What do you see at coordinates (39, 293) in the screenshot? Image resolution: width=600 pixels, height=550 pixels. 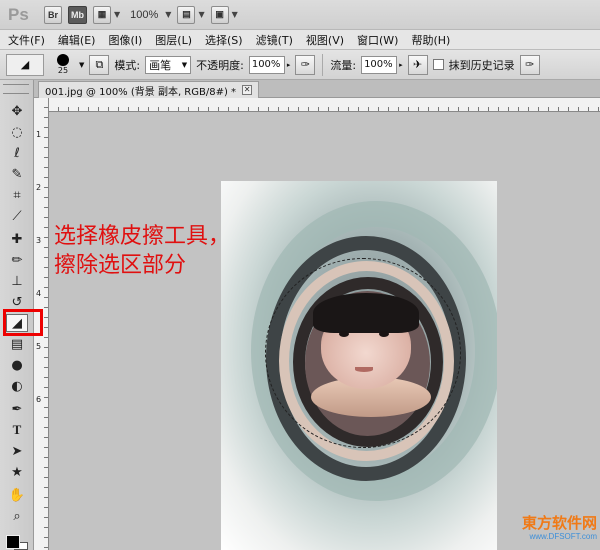 I see `ruler-mark: 4` at bounding box center [39, 293].